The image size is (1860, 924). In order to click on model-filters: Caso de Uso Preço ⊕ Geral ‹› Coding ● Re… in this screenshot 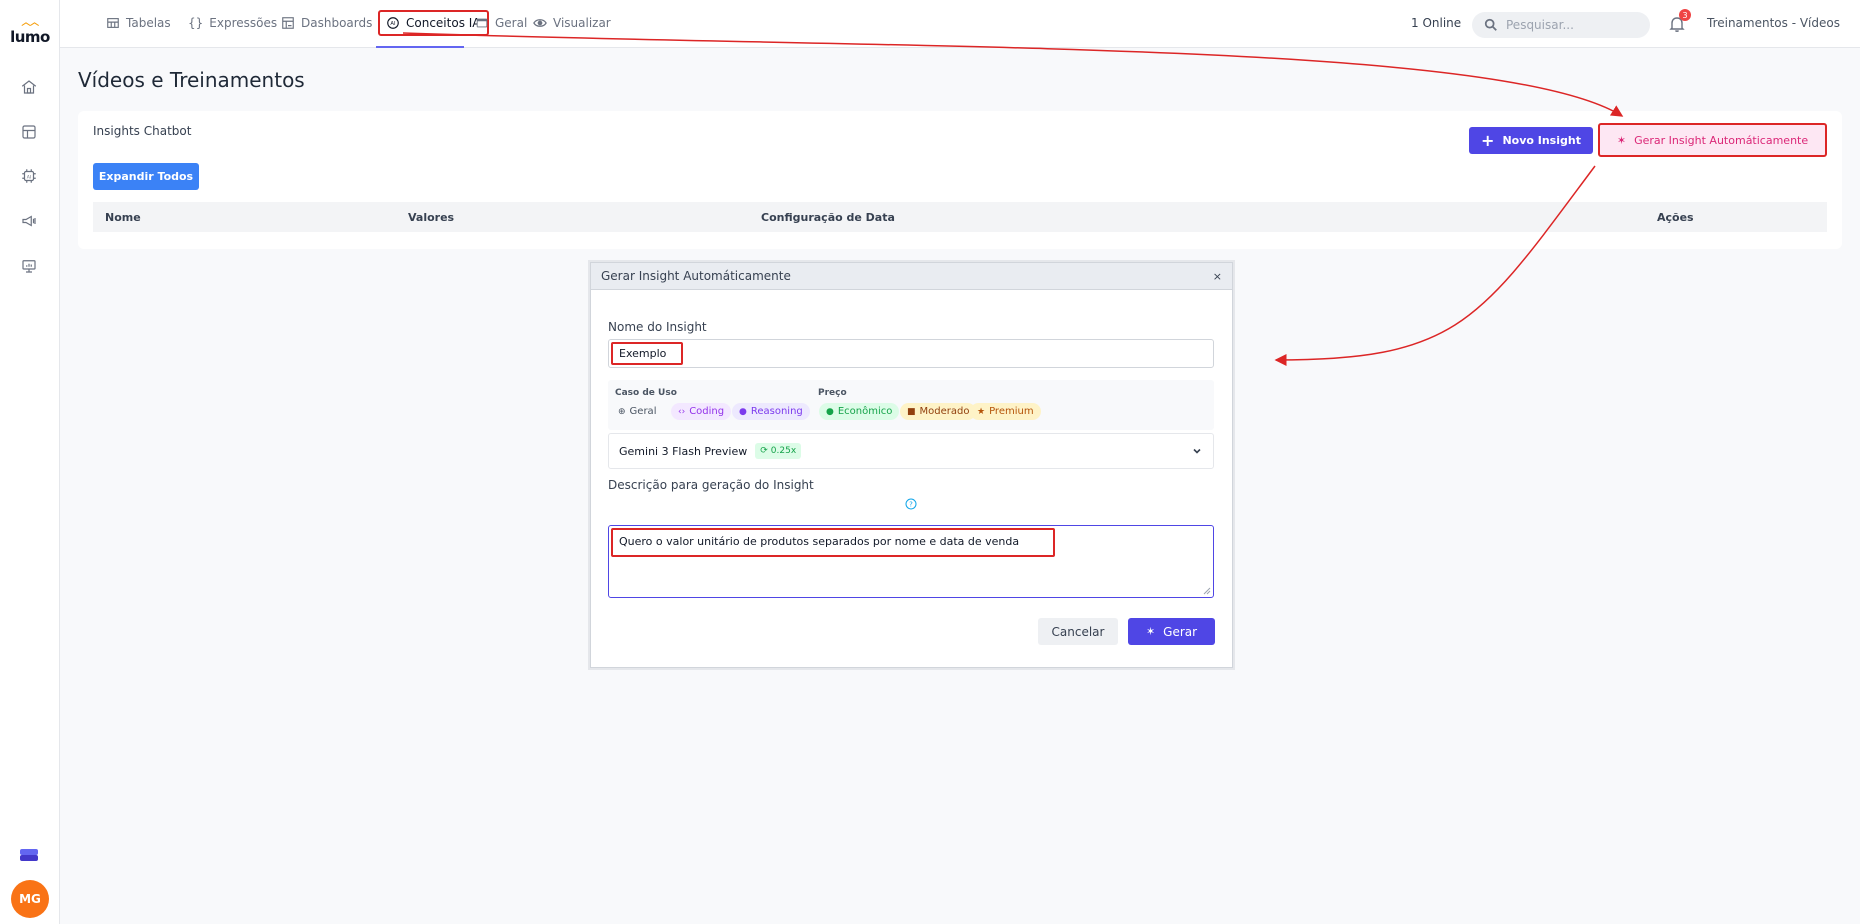, I will do `click(911, 405)`.